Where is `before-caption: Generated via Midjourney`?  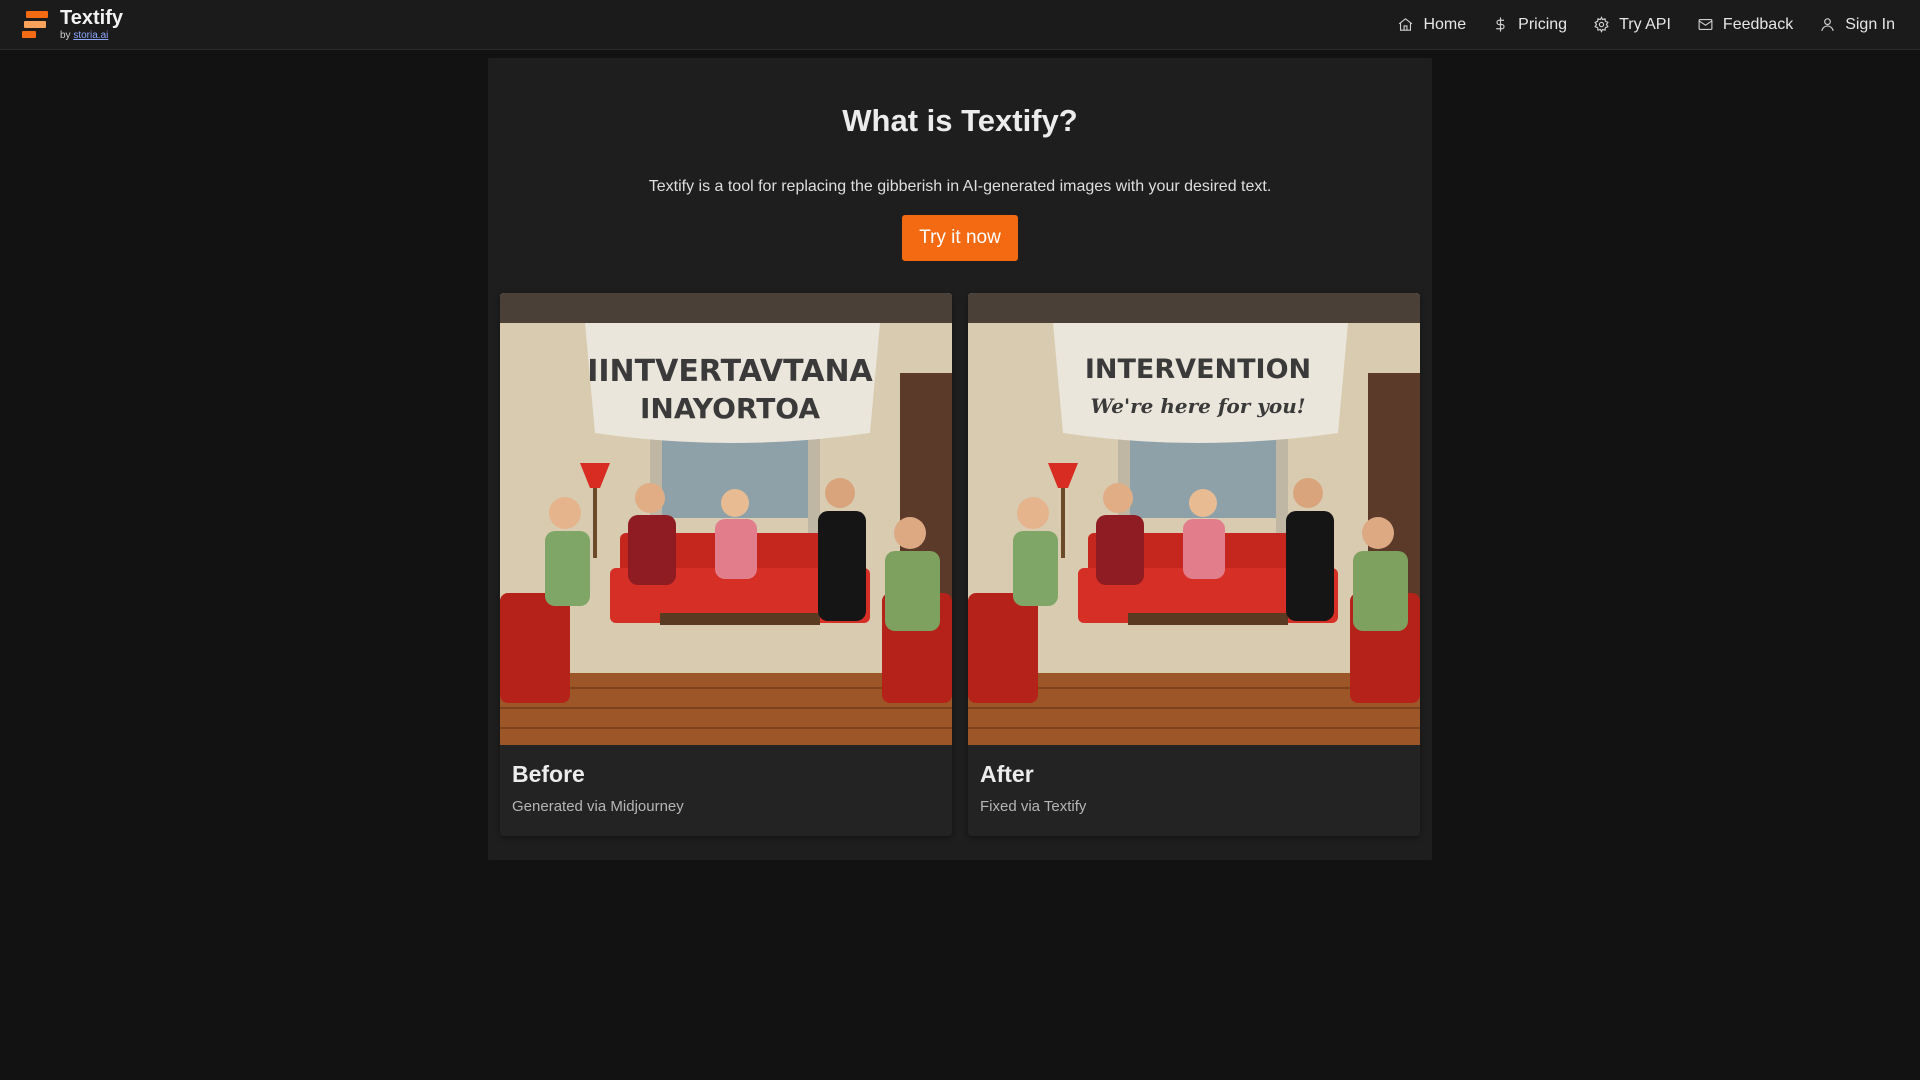 before-caption: Generated via Midjourney is located at coordinates (598, 806).